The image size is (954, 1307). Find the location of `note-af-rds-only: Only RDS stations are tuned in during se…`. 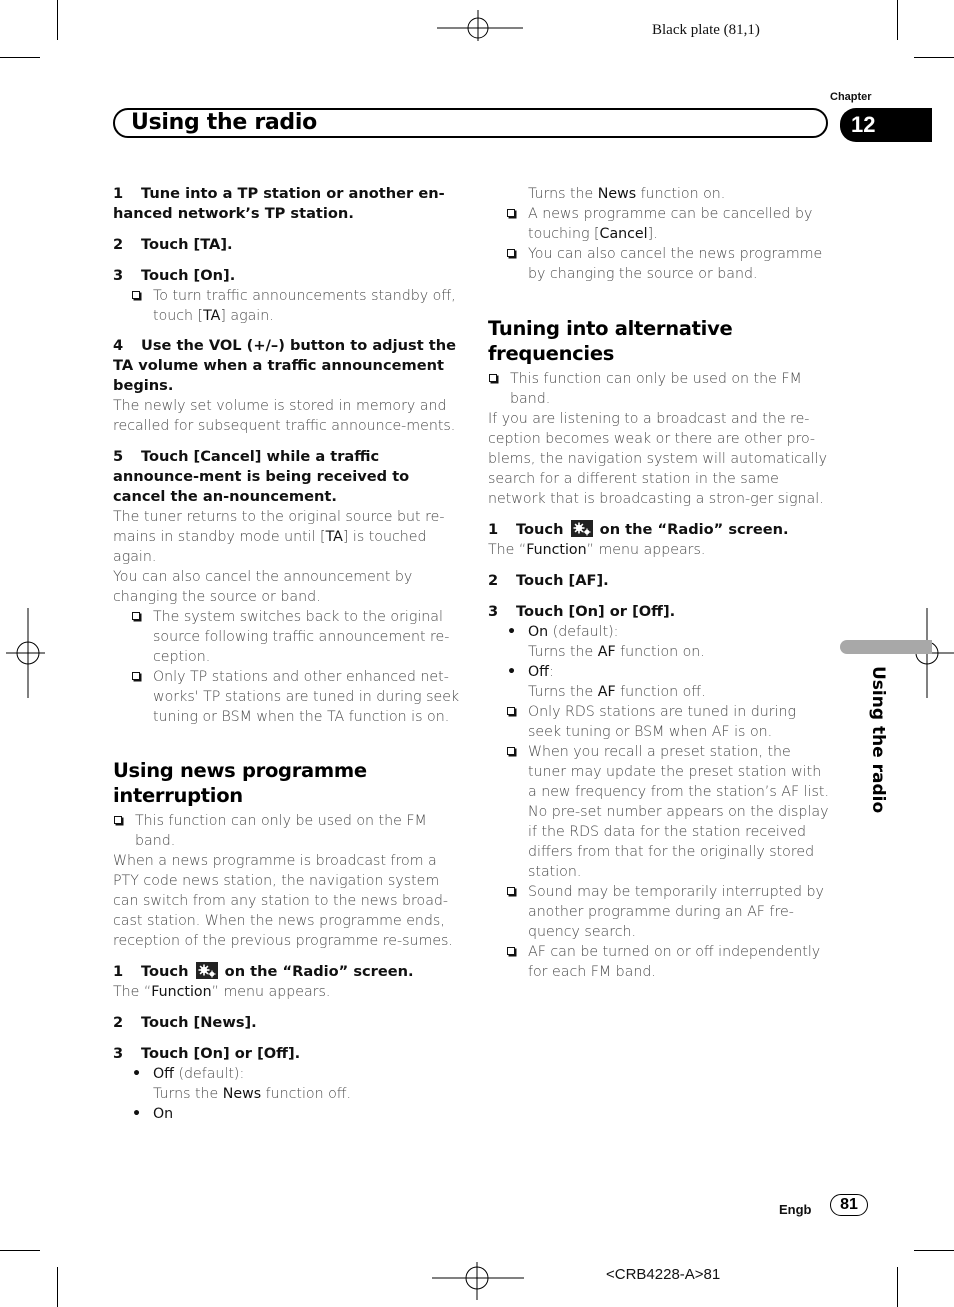

note-af-rds-only: Only RDS stations are tuned in during se… is located at coordinates (660, 722).